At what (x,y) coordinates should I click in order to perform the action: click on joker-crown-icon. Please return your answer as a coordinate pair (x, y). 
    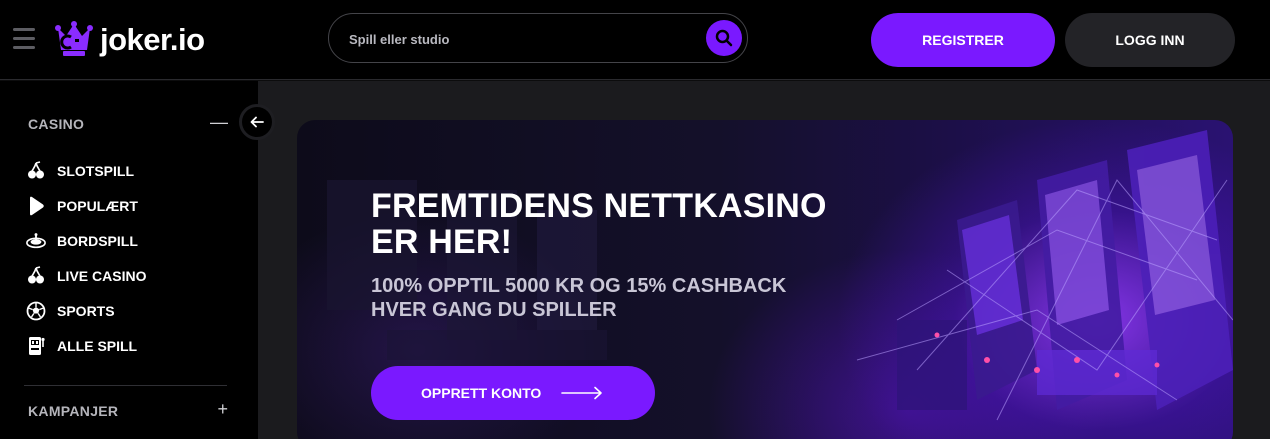
    Looking at the image, I should click on (74, 38).